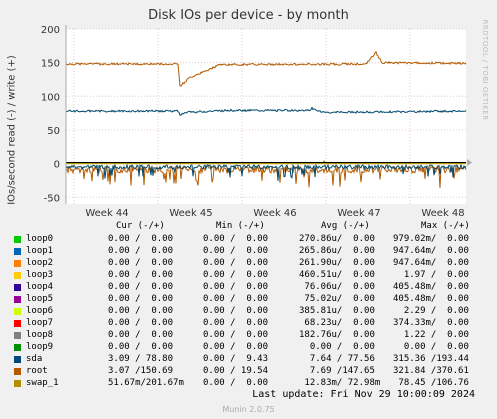  I want to click on legend-name: root, so click(37, 371).